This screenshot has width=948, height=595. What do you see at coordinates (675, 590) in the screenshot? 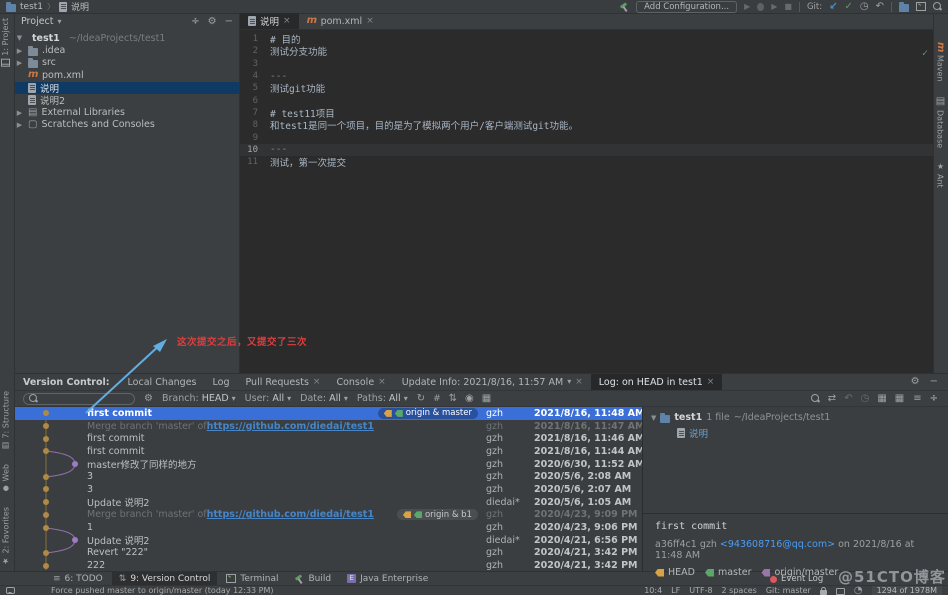
I see `line-separator: LF` at bounding box center [675, 590].